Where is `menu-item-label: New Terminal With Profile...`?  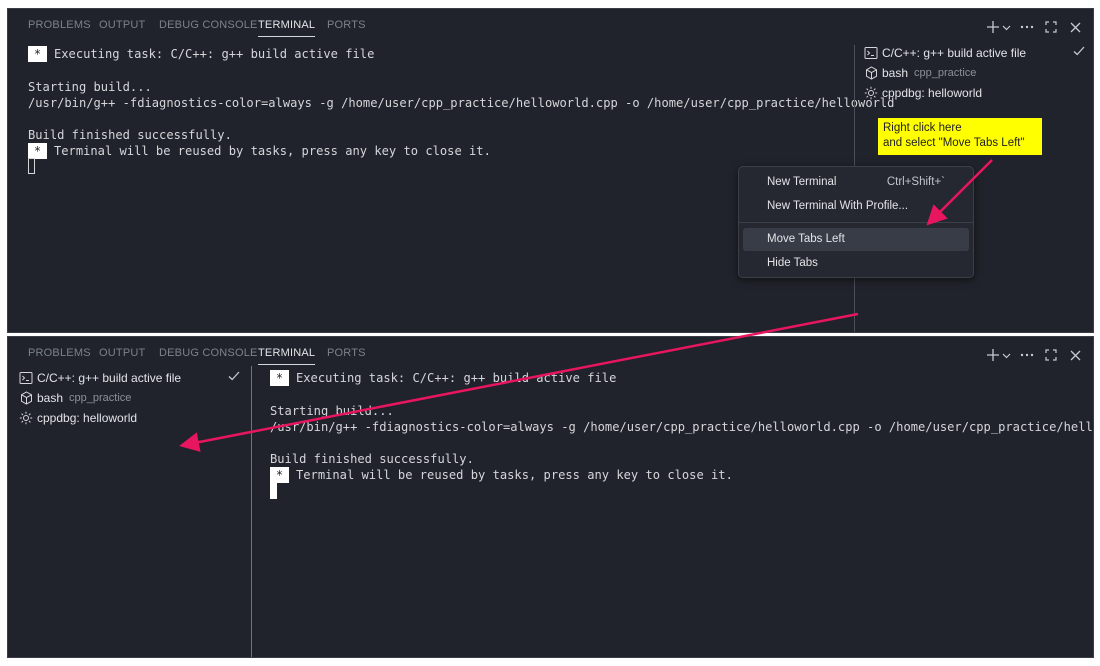
menu-item-label: New Terminal With Profile... is located at coordinates (838, 206).